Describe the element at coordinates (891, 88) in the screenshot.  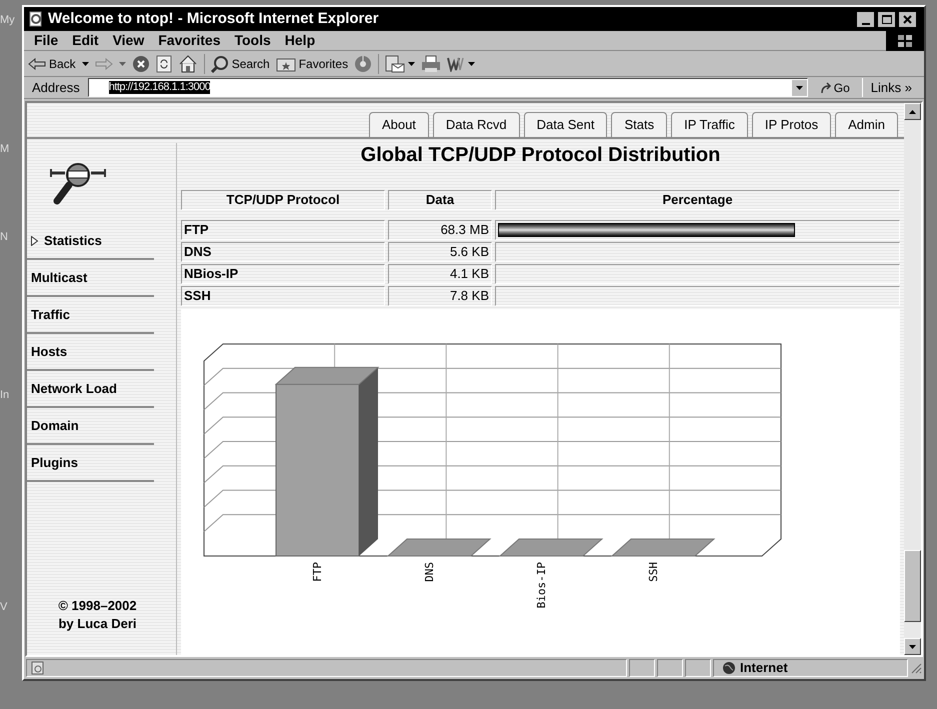
I see `links-button: Links »` at that location.